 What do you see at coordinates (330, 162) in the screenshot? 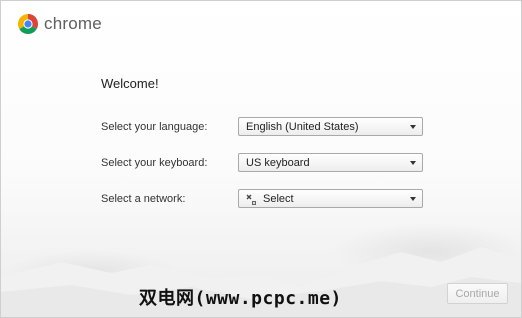
I see `keyboard-select: US keyboard` at bounding box center [330, 162].